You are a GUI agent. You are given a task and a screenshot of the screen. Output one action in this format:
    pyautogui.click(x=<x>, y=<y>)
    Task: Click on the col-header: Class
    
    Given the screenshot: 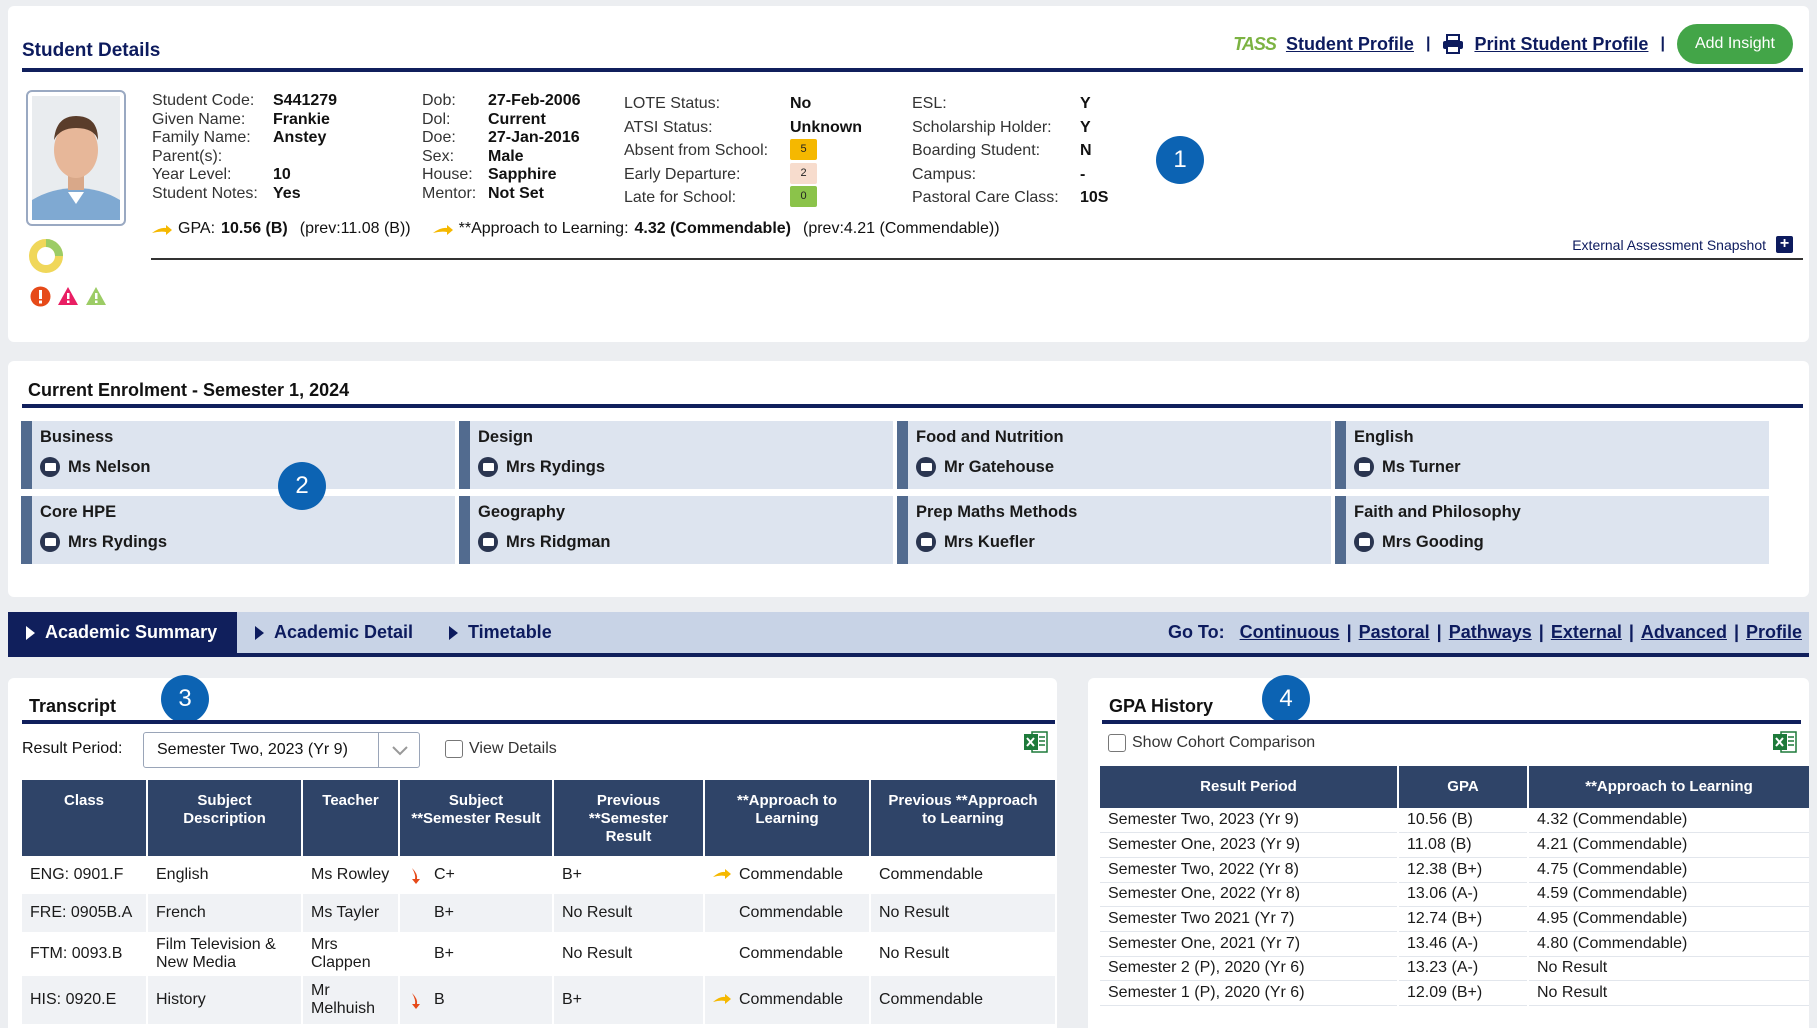 What is the action you would take?
    pyautogui.click(x=85, y=818)
    